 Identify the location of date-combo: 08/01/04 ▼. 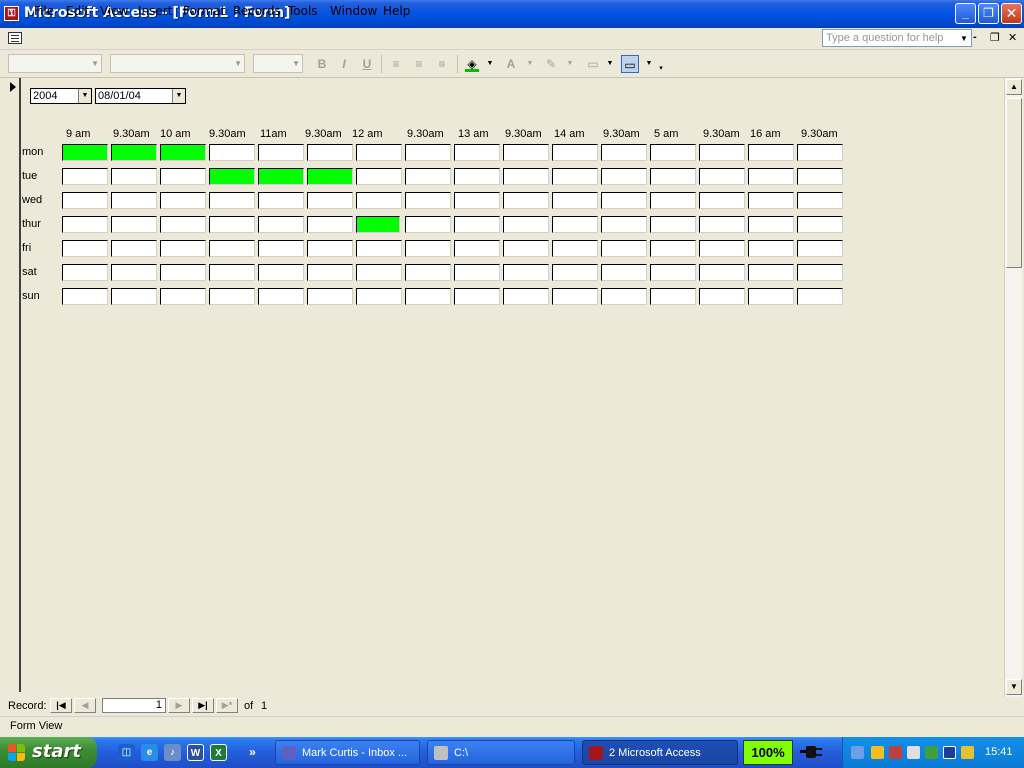
(140, 96).